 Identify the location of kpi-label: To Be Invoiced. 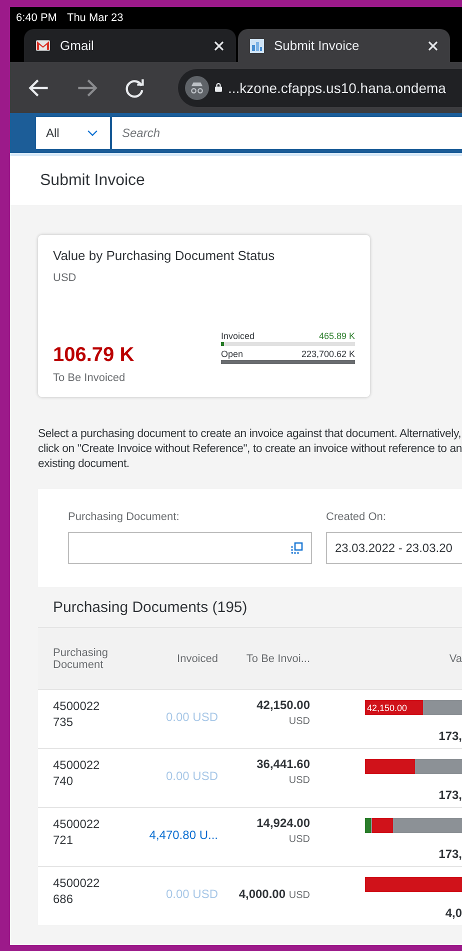
(89, 378).